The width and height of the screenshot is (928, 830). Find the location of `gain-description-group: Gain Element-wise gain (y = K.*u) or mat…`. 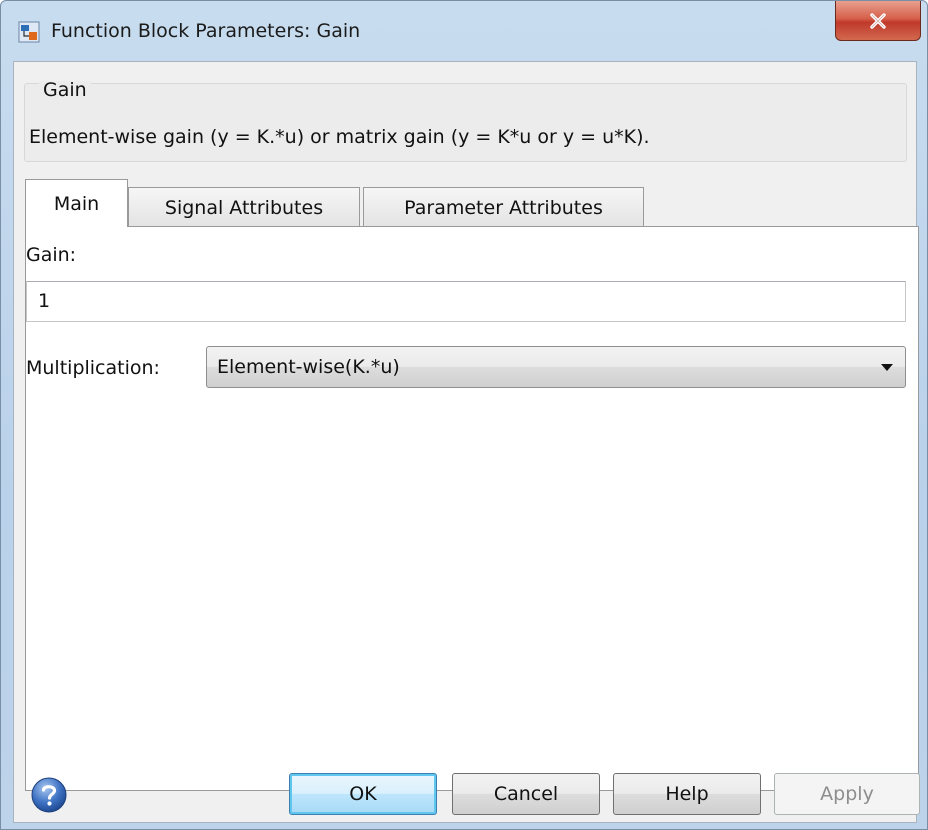

gain-description-group: Gain Element-wise gain (y = K.*u) or mat… is located at coordinates (465, 121).